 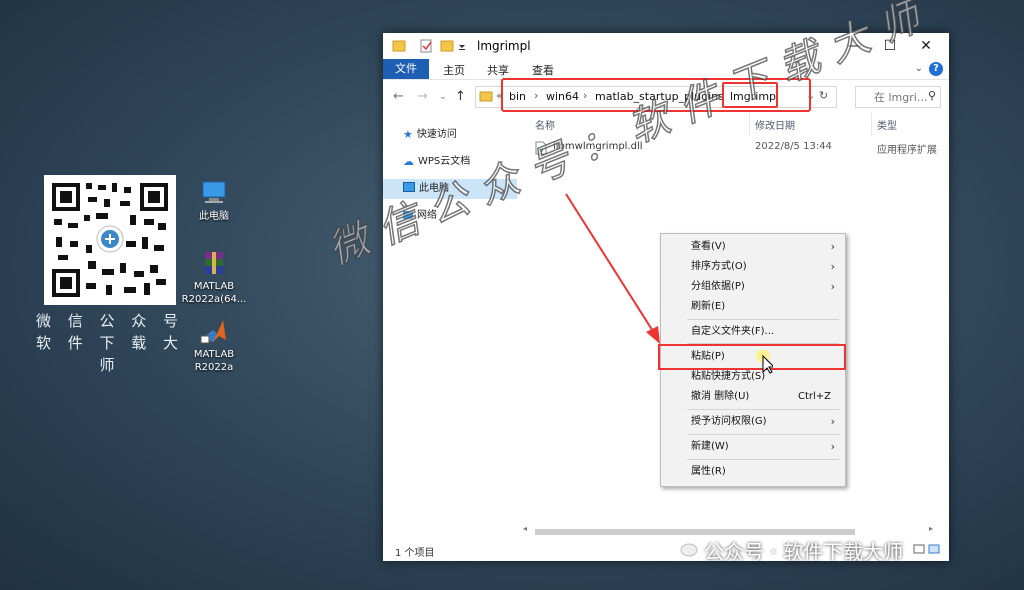 What do you see at coordinates (685, 548) in the screenshot?
I see `wechat-logo-icon` at bounding box center [685, 548].